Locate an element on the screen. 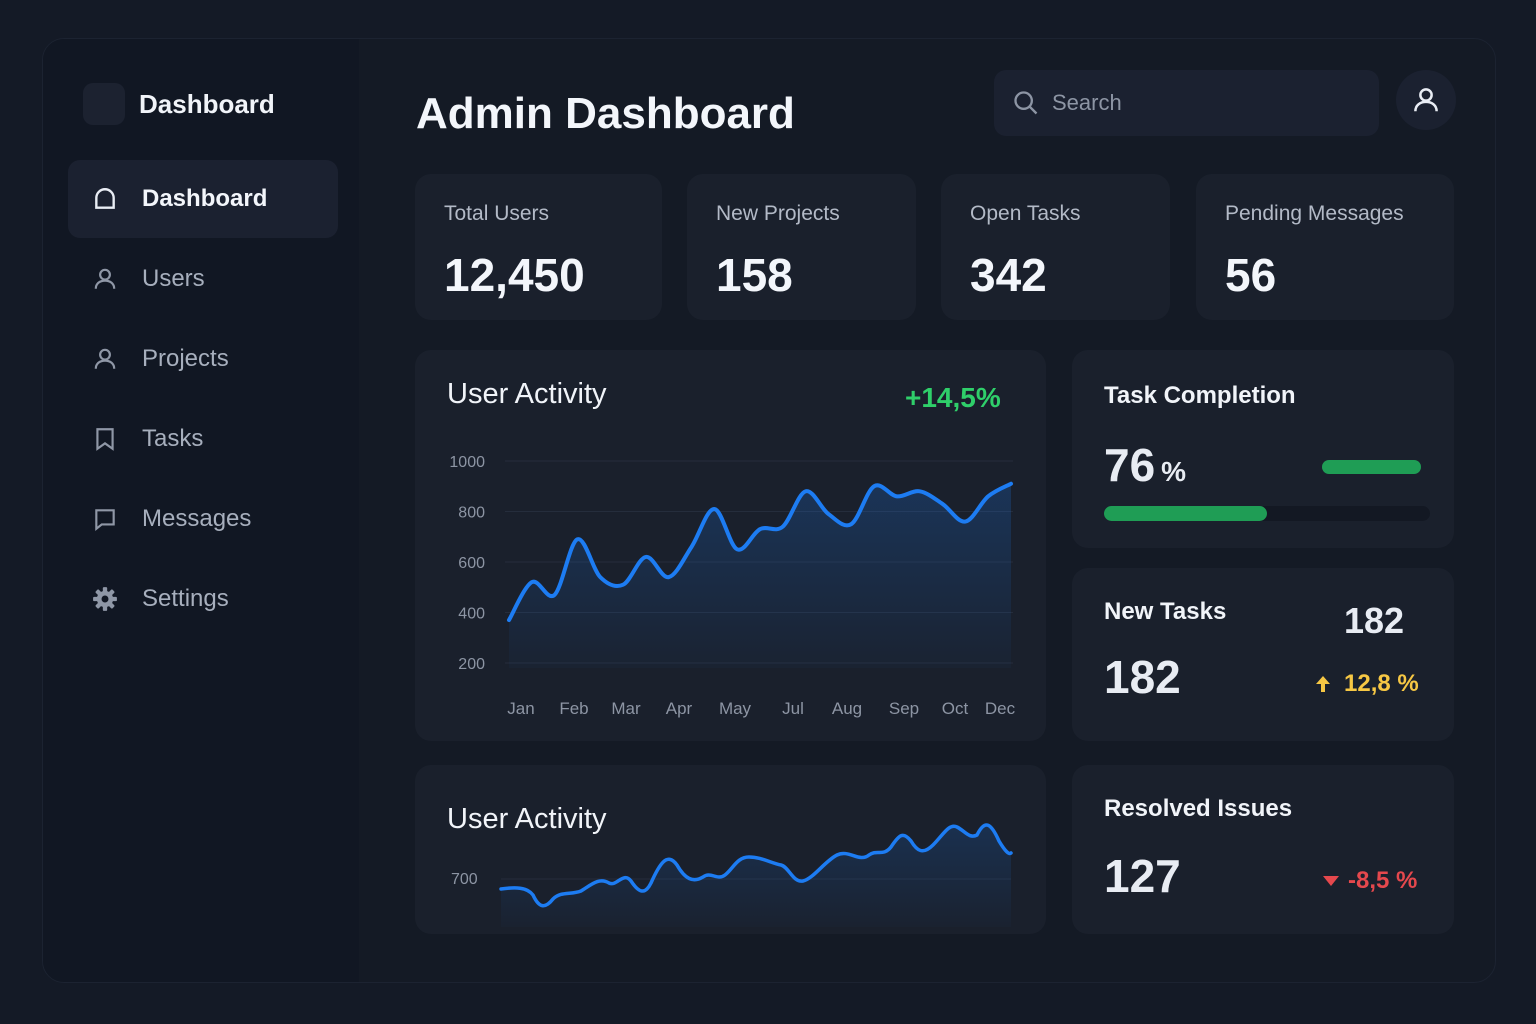 Image resolution: width=1536 pixels, height=1024 pixels. y-tick-label: 200 is located at coordinates (471, 664).